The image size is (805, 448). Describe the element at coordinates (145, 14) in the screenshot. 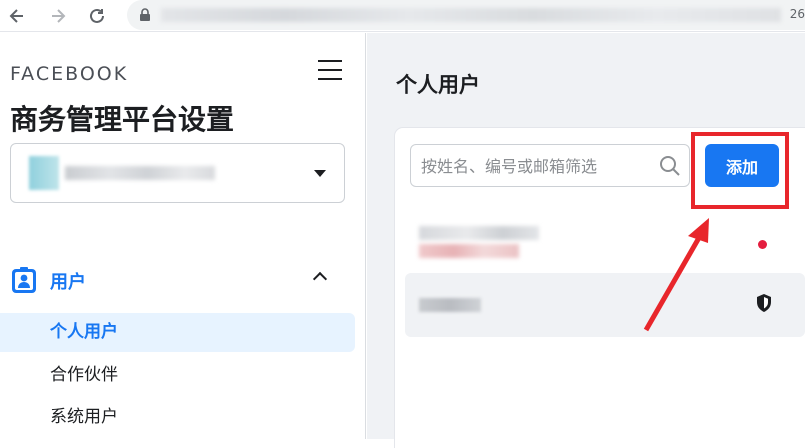

I see `lock-icon` at that location.